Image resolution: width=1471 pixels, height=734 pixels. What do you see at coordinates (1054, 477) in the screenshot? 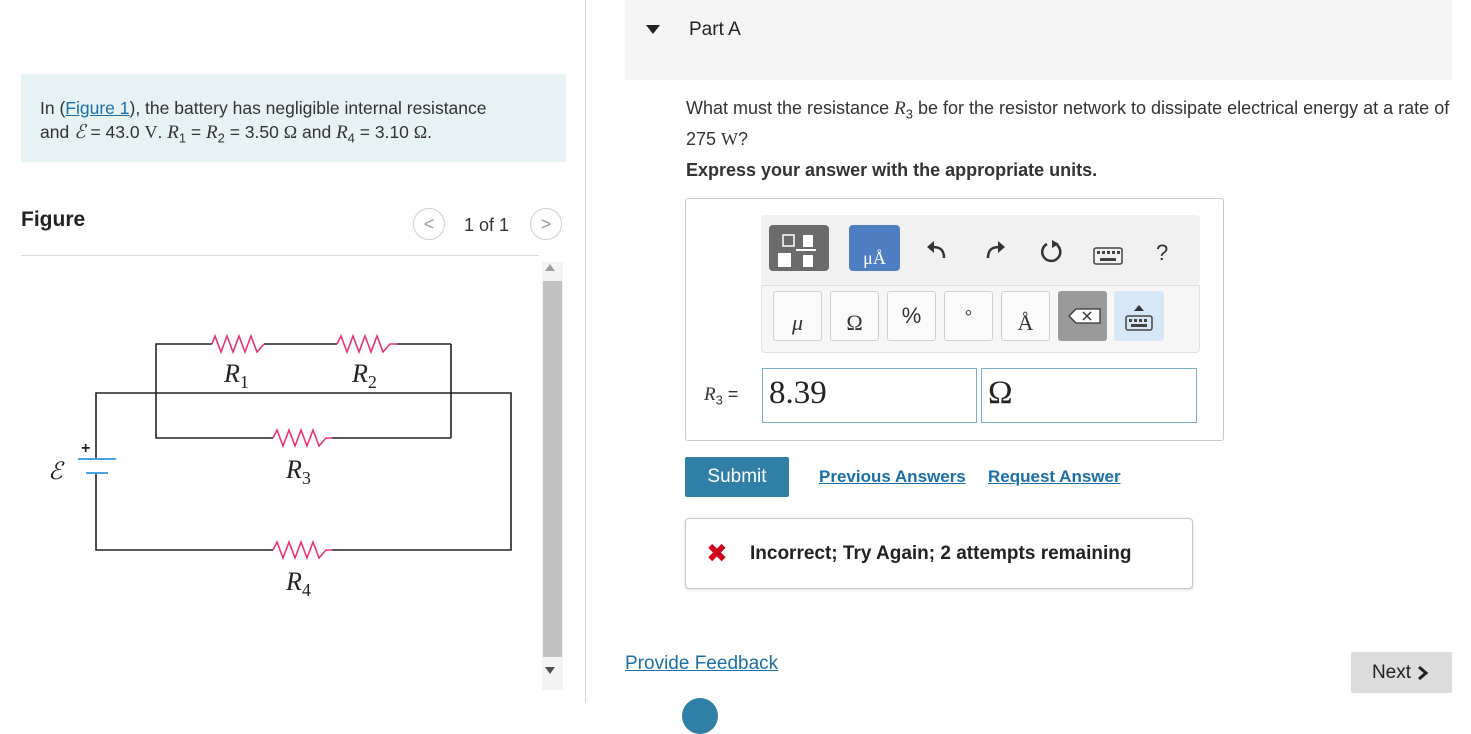
I see `request-answer-link: Request Answer` at bounding box center [1054, 477].